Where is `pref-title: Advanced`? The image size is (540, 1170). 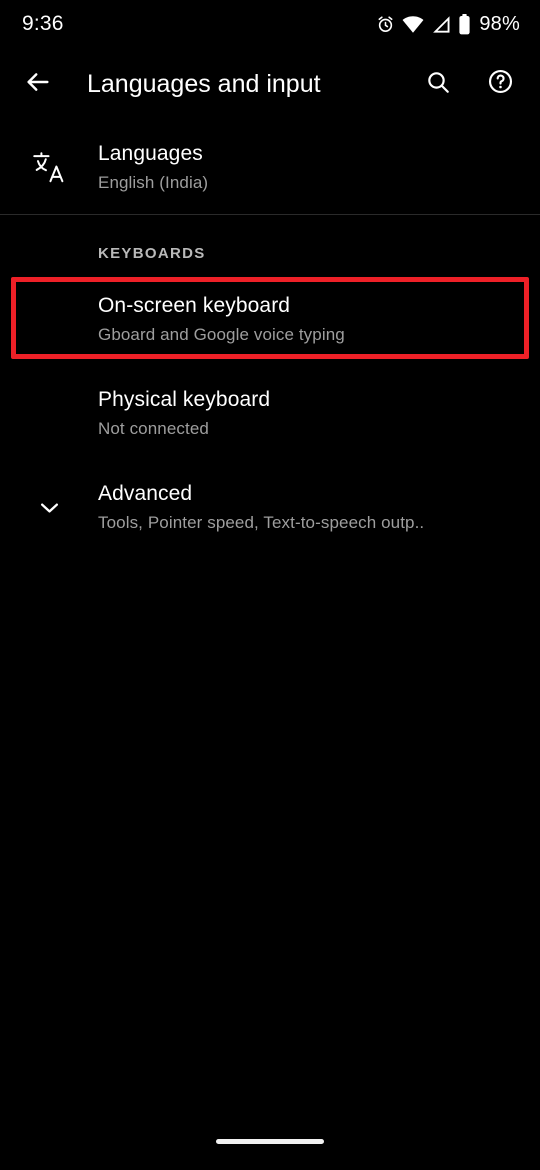 pref-title: Advanced is located at coordinates (145, 493).